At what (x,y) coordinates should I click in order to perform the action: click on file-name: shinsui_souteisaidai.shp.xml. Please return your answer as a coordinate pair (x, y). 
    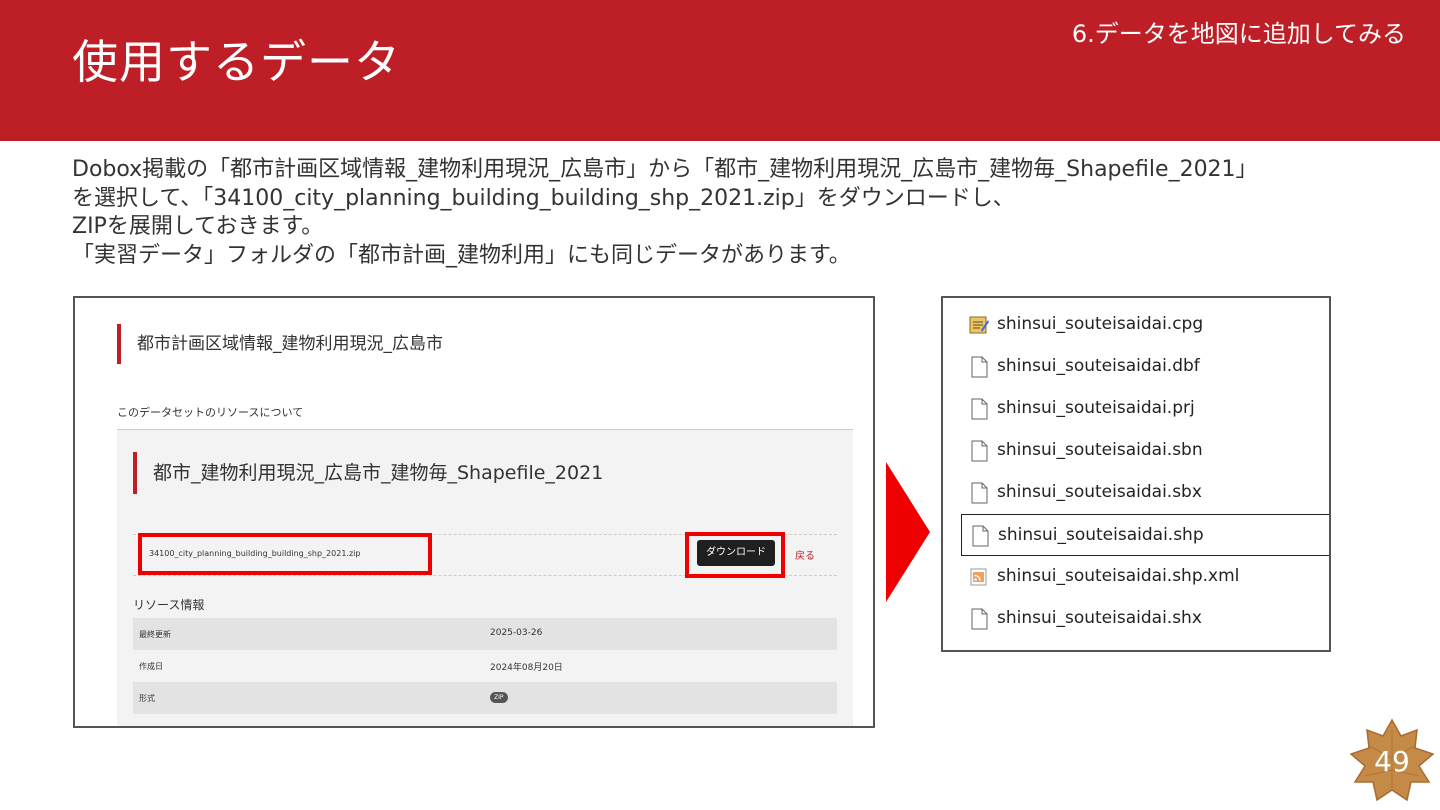
    Looking at the image, I should click on (1118, 576).